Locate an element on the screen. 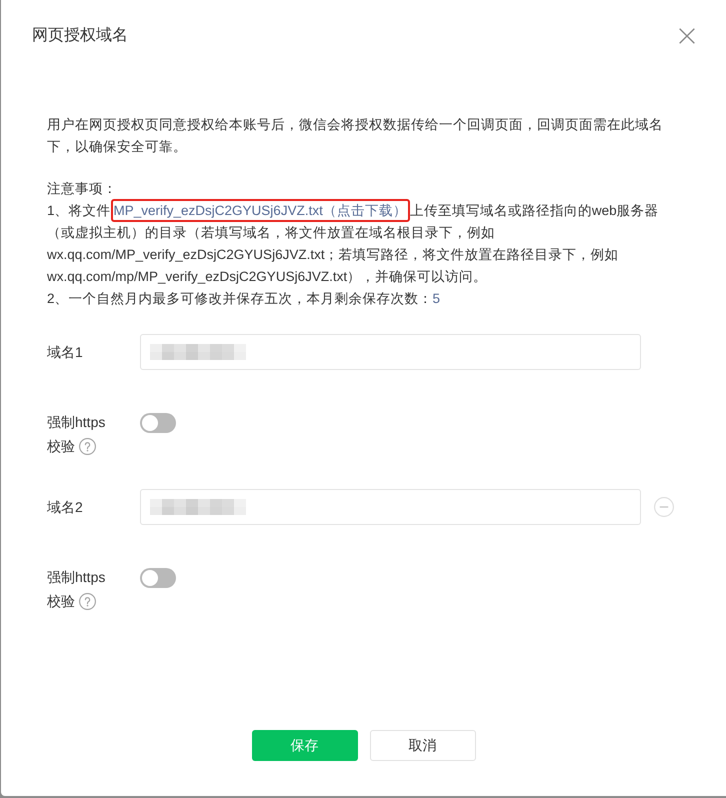  cancel-button: 取消 is located at coordinates (423, 745).